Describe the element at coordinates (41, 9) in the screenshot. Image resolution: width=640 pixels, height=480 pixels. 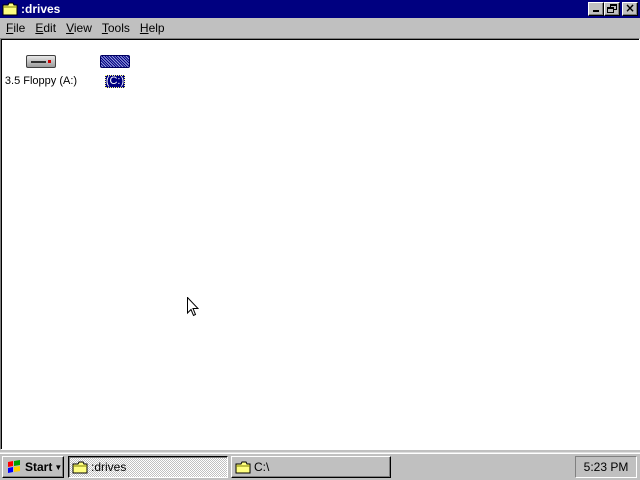
I see `window-title: :drives` at that location.